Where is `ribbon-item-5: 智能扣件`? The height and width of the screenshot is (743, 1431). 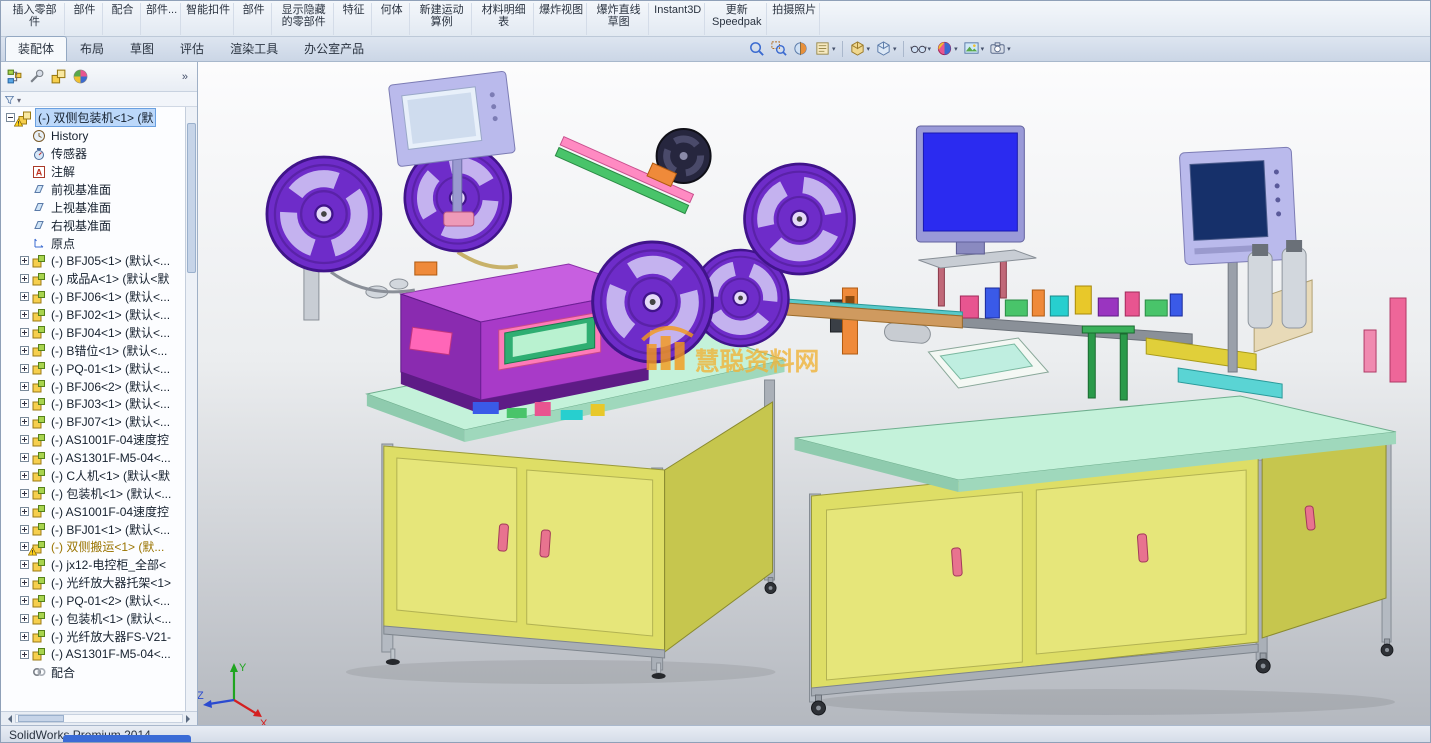
ribbon-item-5: 智能扣件 is located at coordinates (209, 19).